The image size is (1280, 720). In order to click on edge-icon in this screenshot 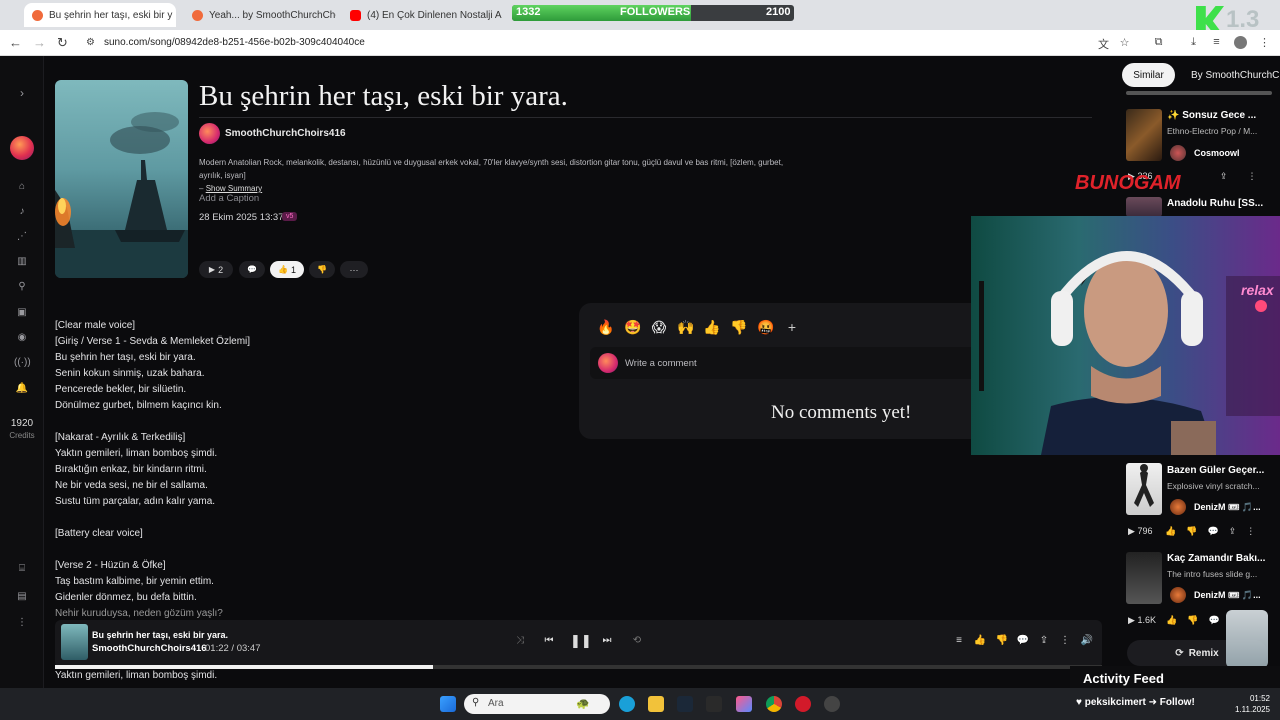, I will do `click(627, 704)`.